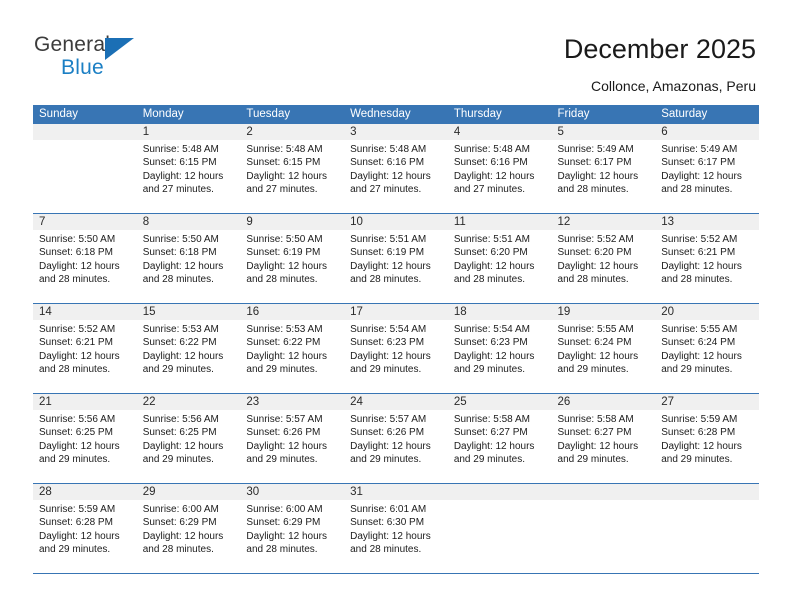  What do you see at coordinates (179, 253) in the screenshot?
I see `sunset-text: Sunset: 6:18 PM` at bounding box center [179, 253].